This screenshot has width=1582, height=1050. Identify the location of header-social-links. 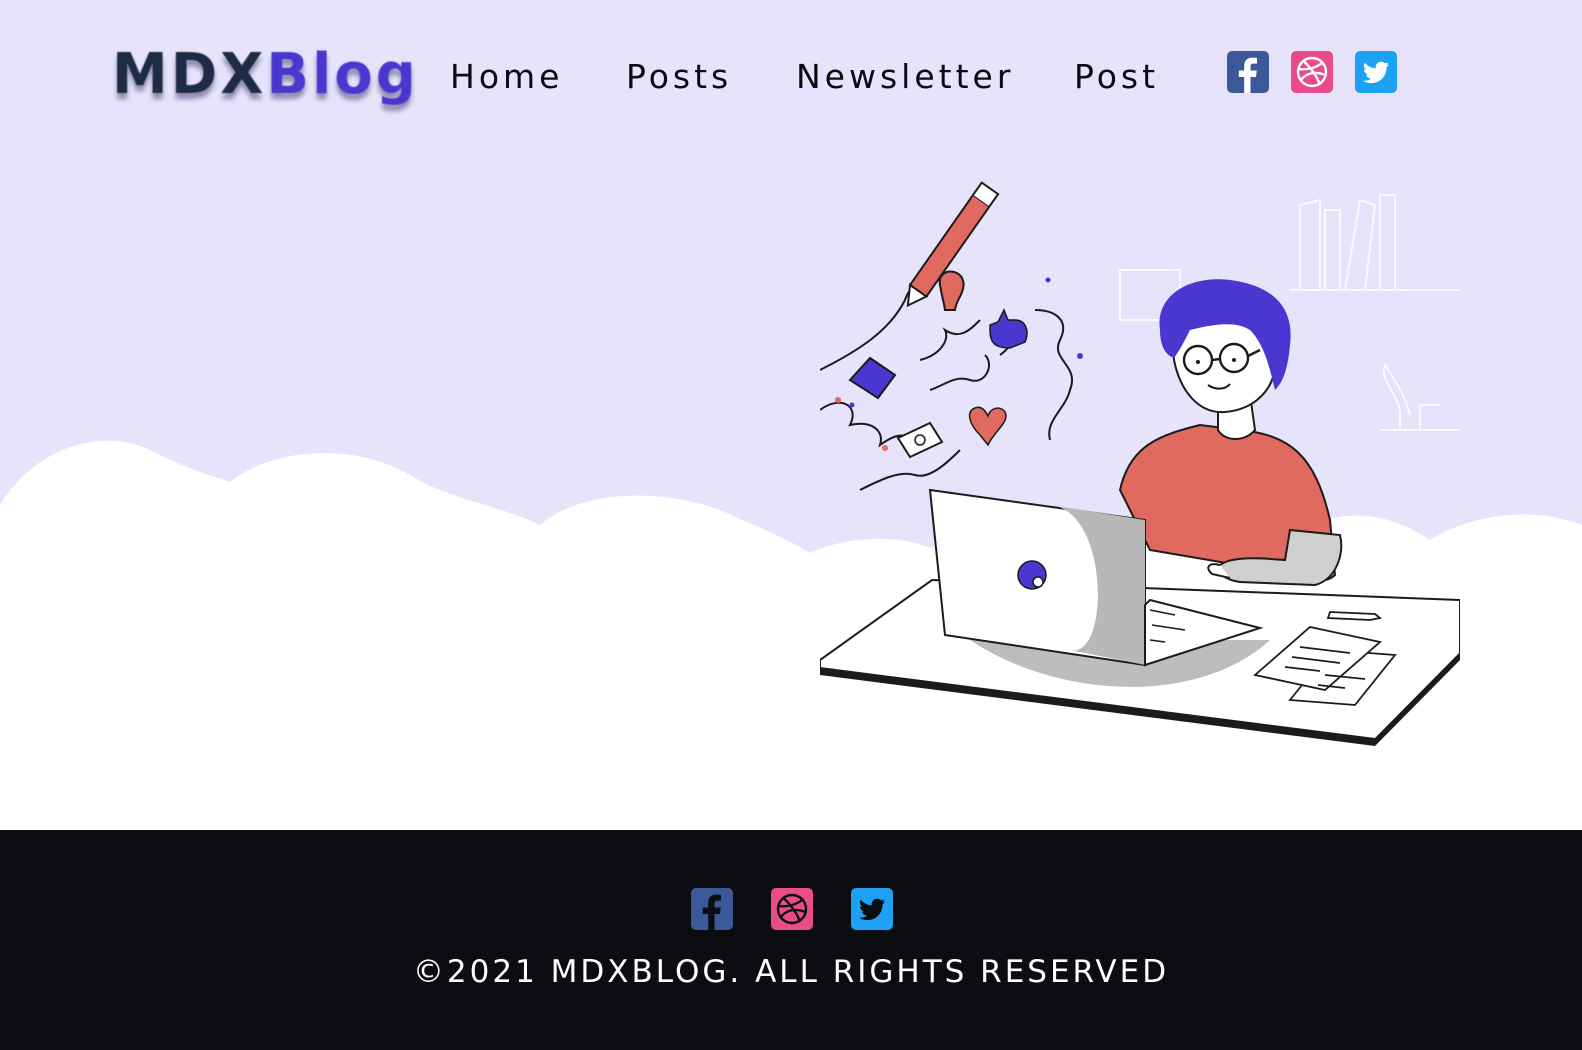
(1312, 72).